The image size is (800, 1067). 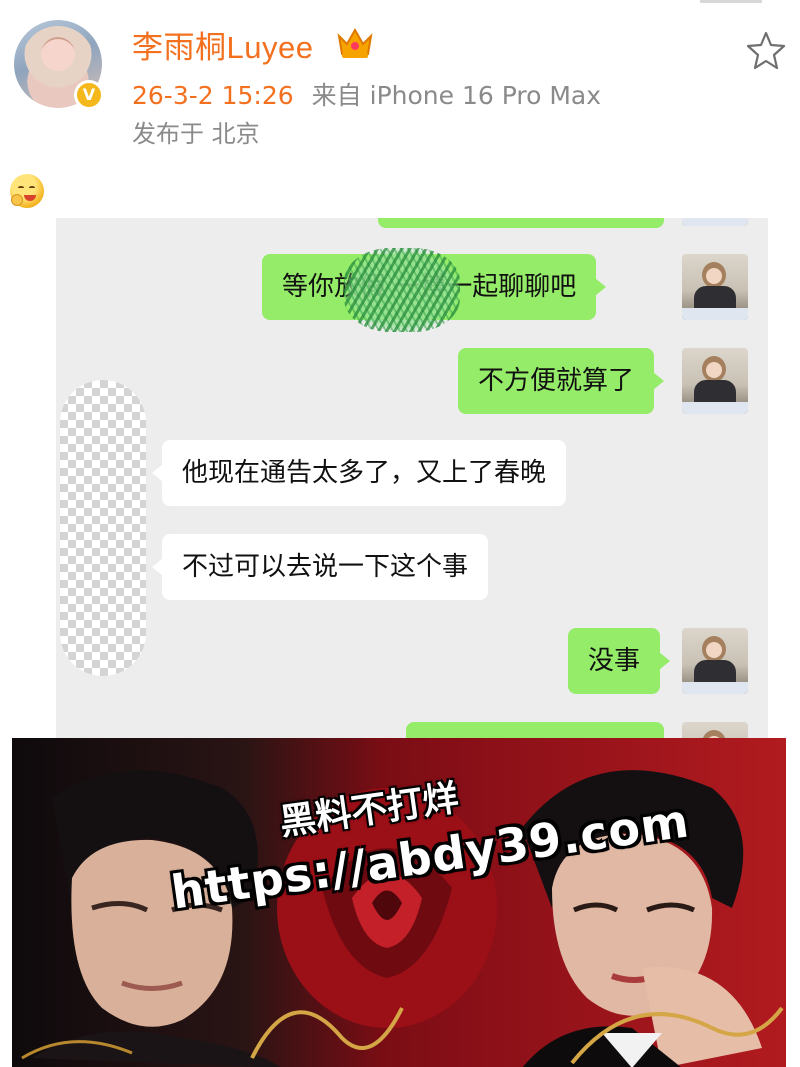 What do you see at coordinates (27, 191) in the screenshot?
I see `emoji-icon` at bounding box center [27, 191].